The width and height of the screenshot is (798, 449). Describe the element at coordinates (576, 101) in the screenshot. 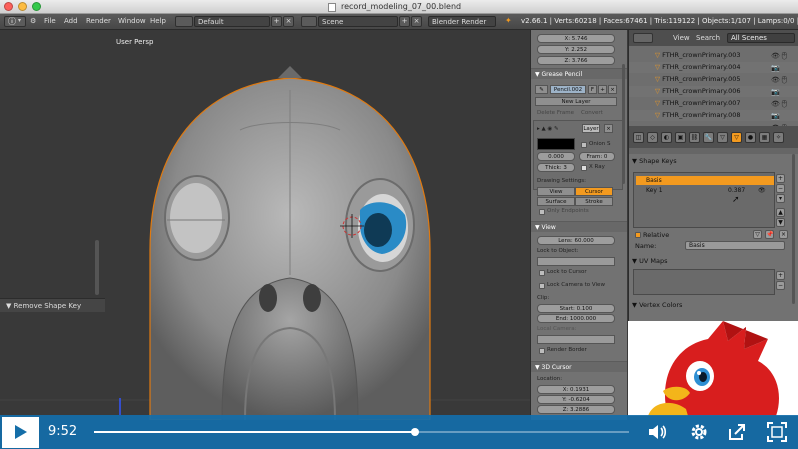

I see `new-layer-button: New Layer` at that location.